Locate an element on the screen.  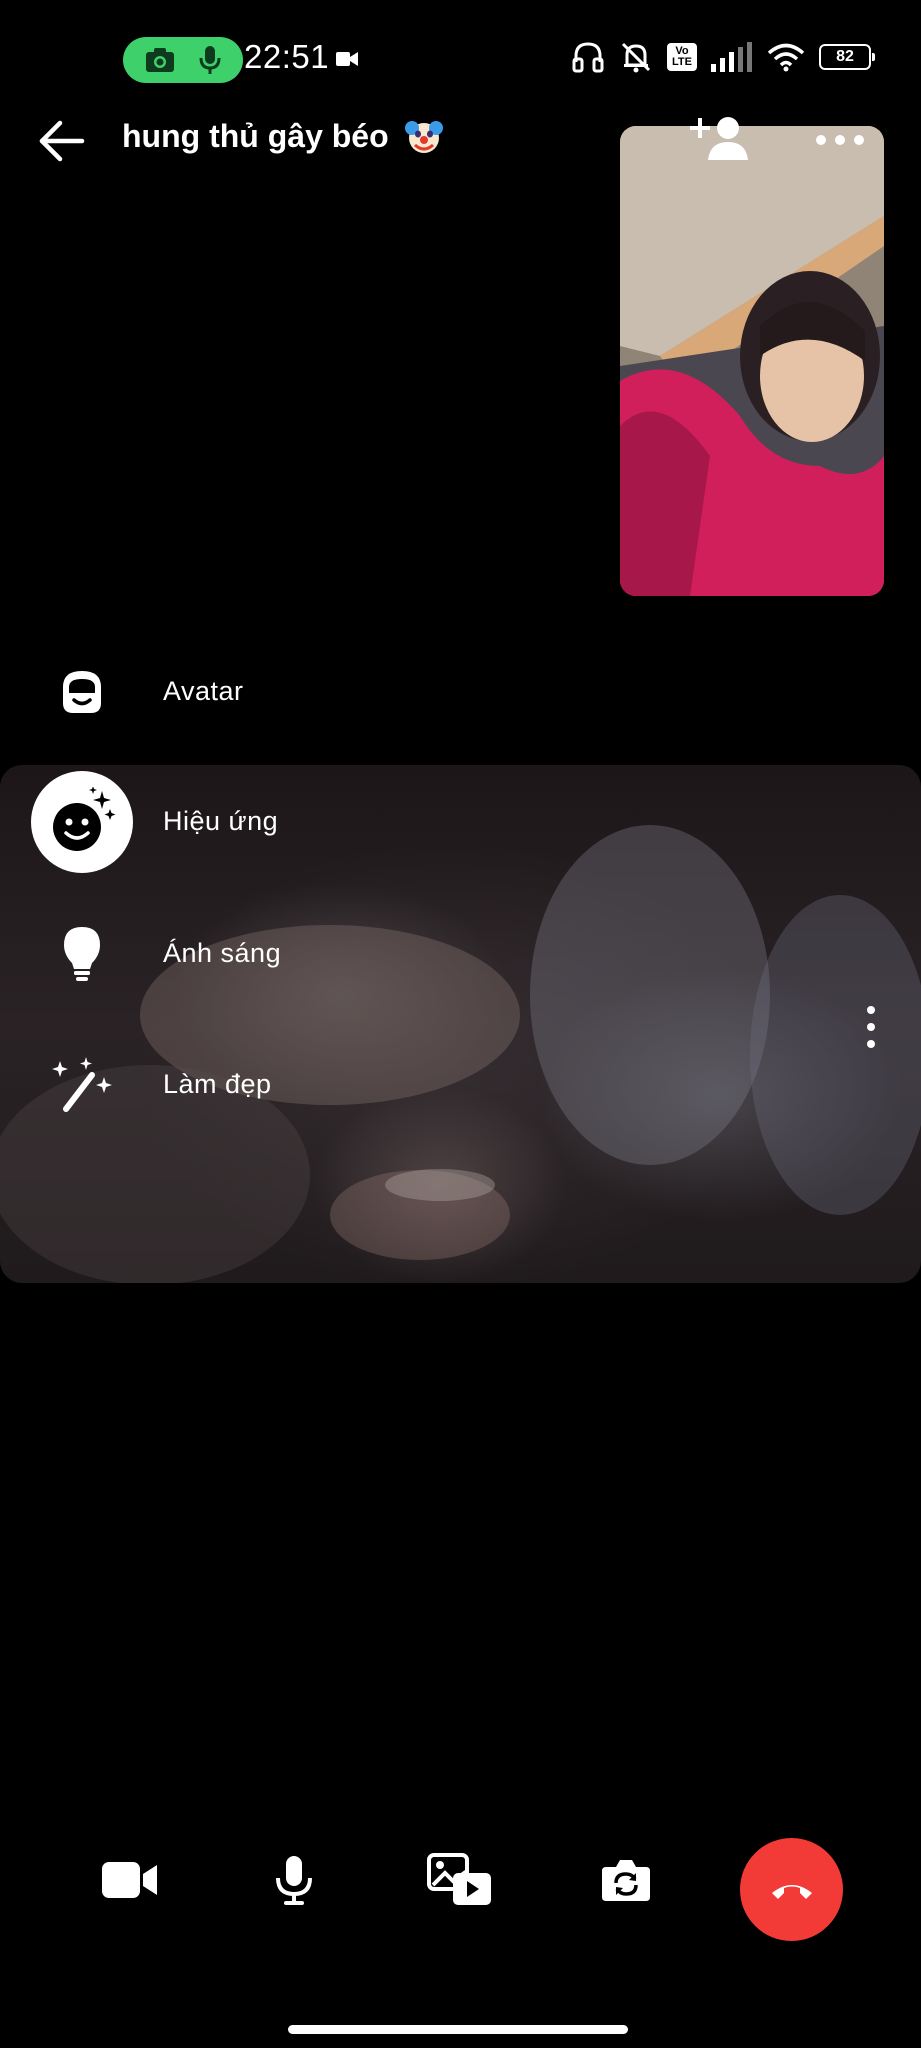
menu-item-beauty: Làm đẹp is located at coordinates (460, 1085).